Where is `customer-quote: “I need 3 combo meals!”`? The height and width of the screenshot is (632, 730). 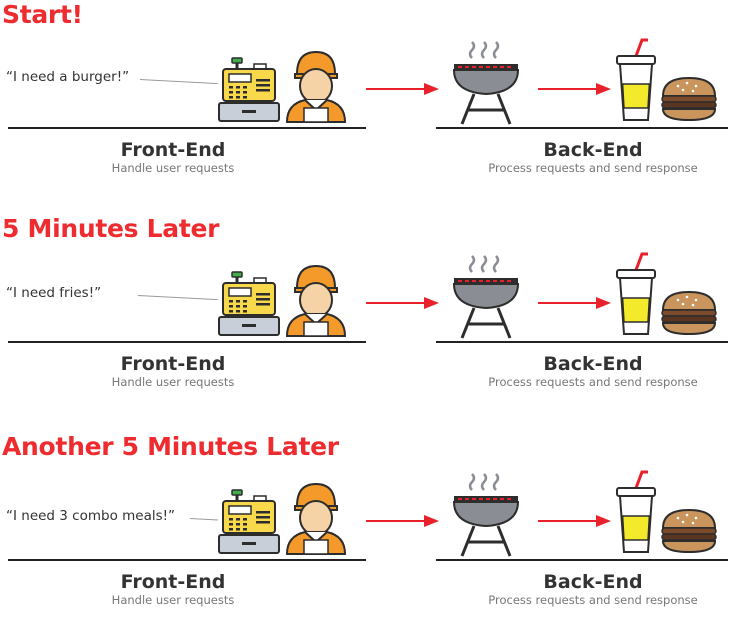 customer-quote: “I need 3 combo meals!” is located at coordinates (91, 516).